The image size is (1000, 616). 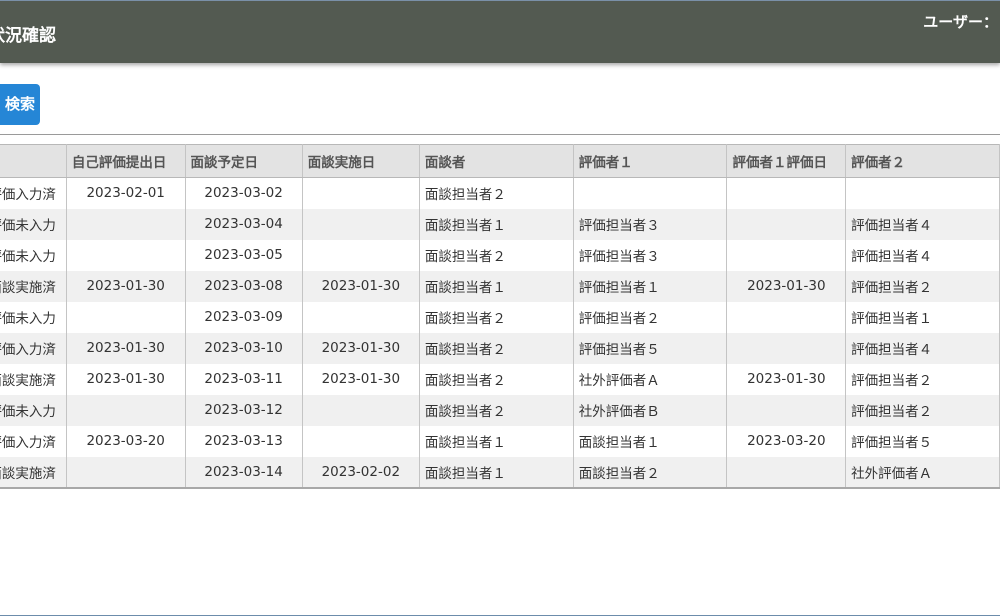 I want to click on table-row: 自己評価未入力 2023-03-04 面談担当者１評価担当者３ 評価担当者４, so click(x=500, y=224).